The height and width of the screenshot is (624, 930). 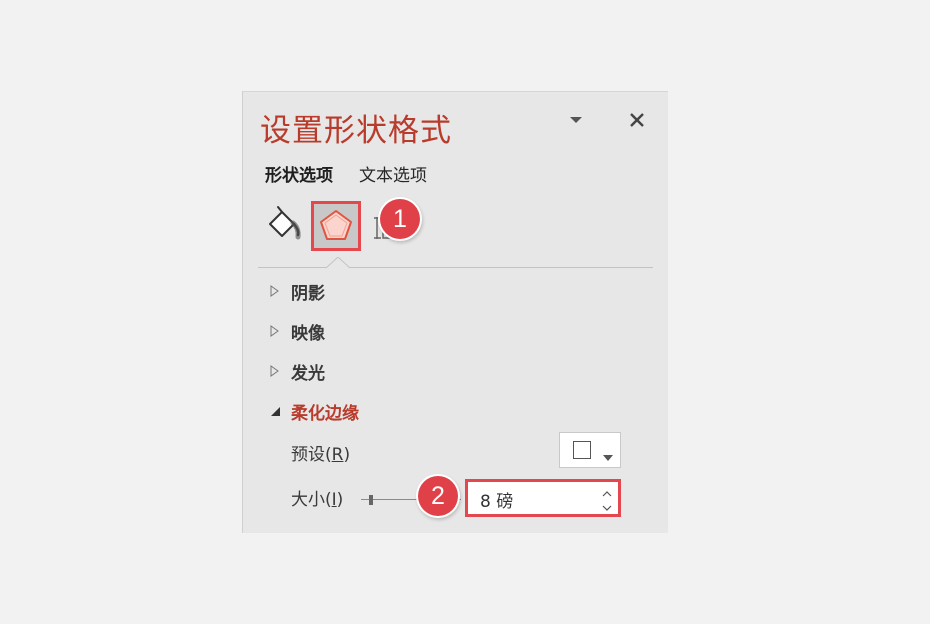 I want to click on tab-shape-options: 形状选项, so click(x=299, y=175).